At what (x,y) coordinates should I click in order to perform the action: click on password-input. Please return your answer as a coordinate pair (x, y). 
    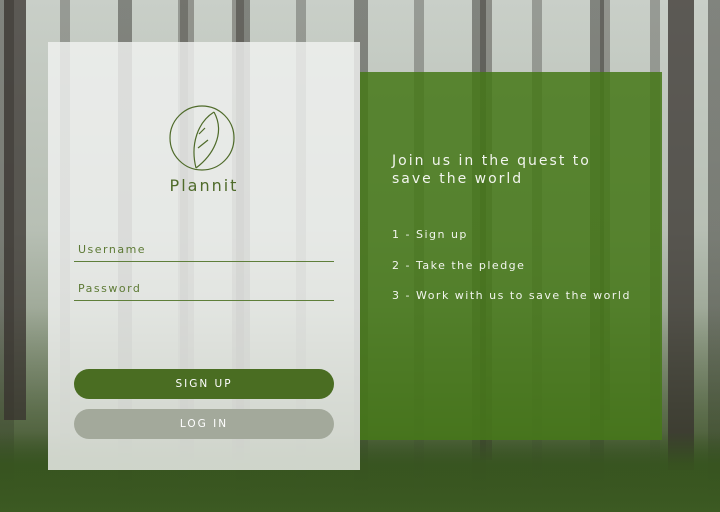
    Looking at the image, I should click on (204, 288).